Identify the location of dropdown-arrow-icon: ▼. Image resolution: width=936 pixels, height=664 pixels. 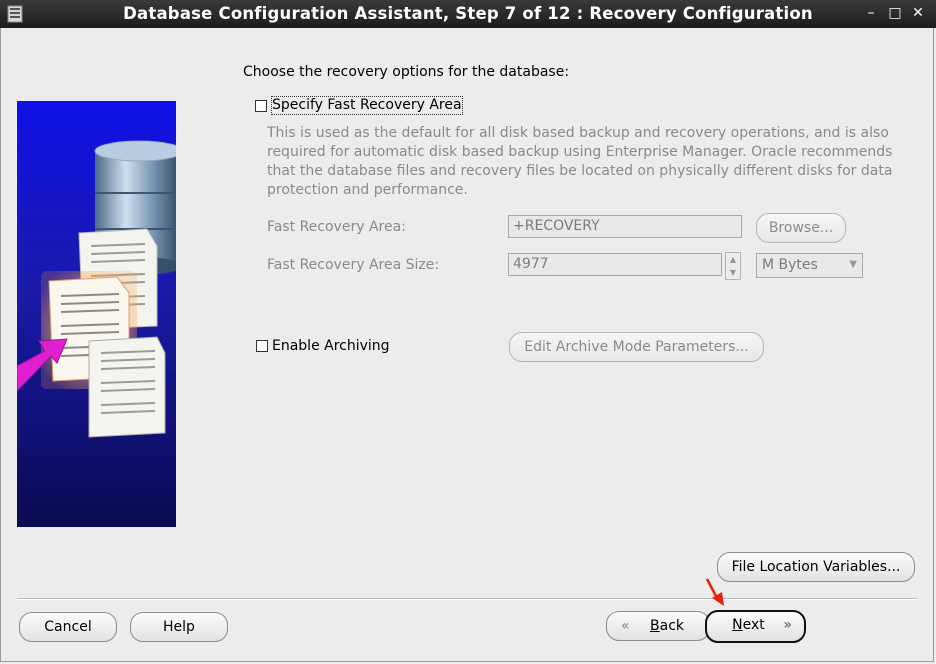
(853, 264).